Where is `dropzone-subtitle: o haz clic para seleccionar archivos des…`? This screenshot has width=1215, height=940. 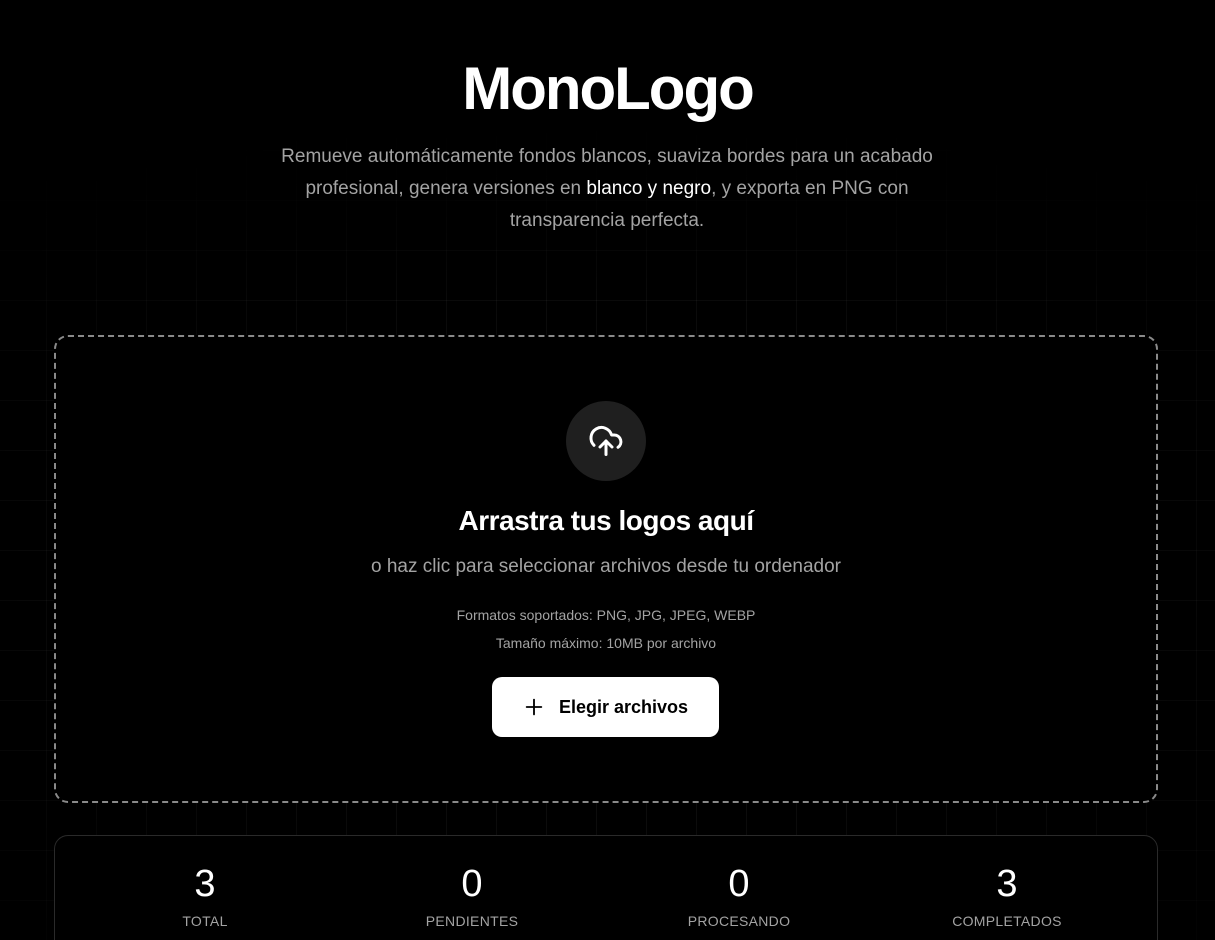
dropzone-subtitle: o haz clic para seleccionar archivos des… is located at coordinates (606, 566).